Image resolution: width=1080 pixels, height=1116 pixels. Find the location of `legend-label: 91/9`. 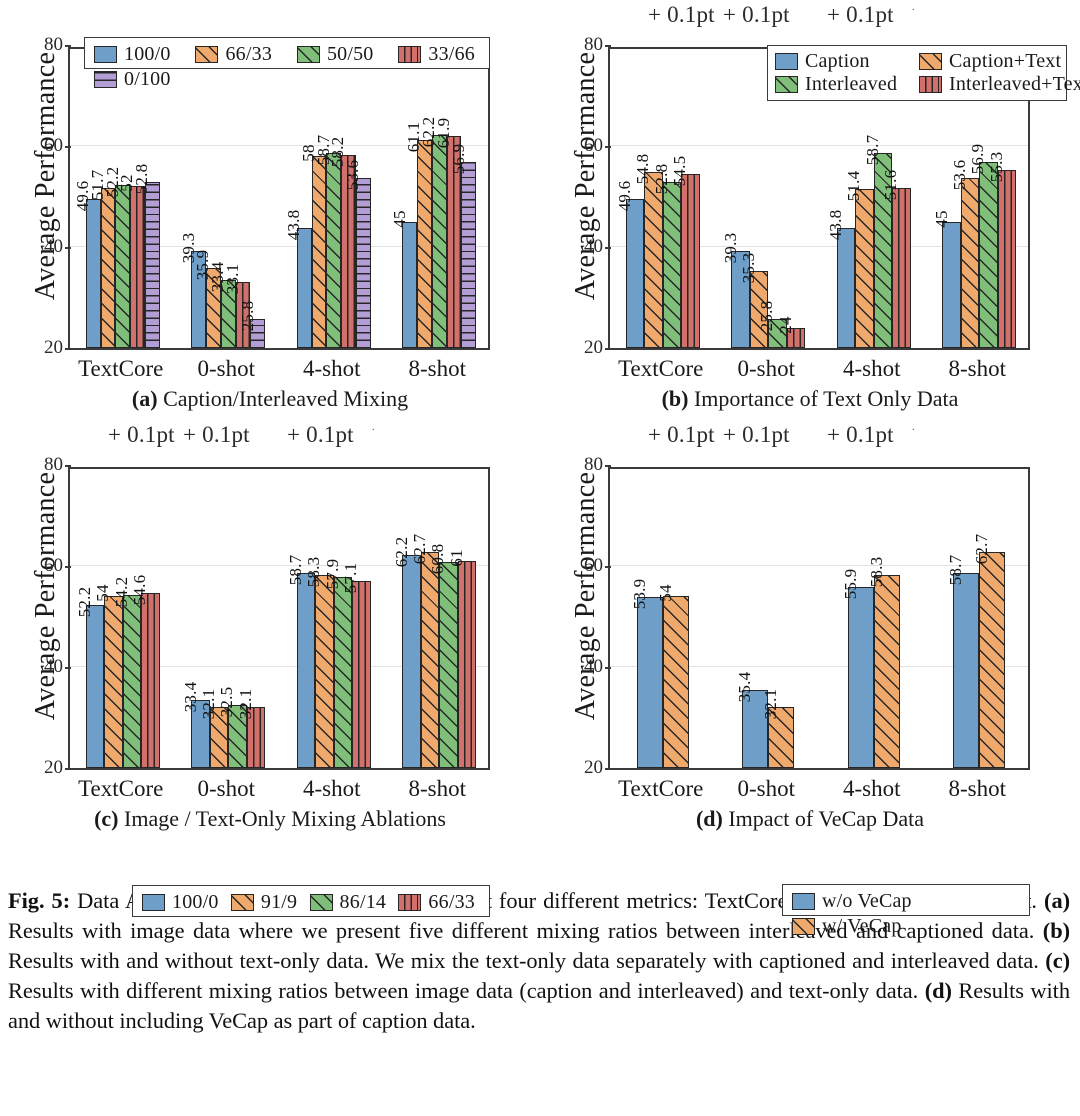

legend-label: 91/9 is located at coordinates (279, 902).